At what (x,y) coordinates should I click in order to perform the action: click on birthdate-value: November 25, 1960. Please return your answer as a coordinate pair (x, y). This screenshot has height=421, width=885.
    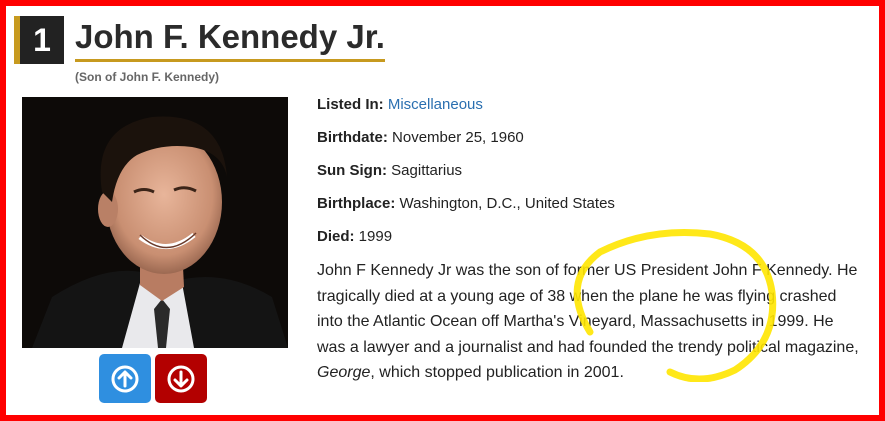
    Looking at the image, I should click on (458, 137).